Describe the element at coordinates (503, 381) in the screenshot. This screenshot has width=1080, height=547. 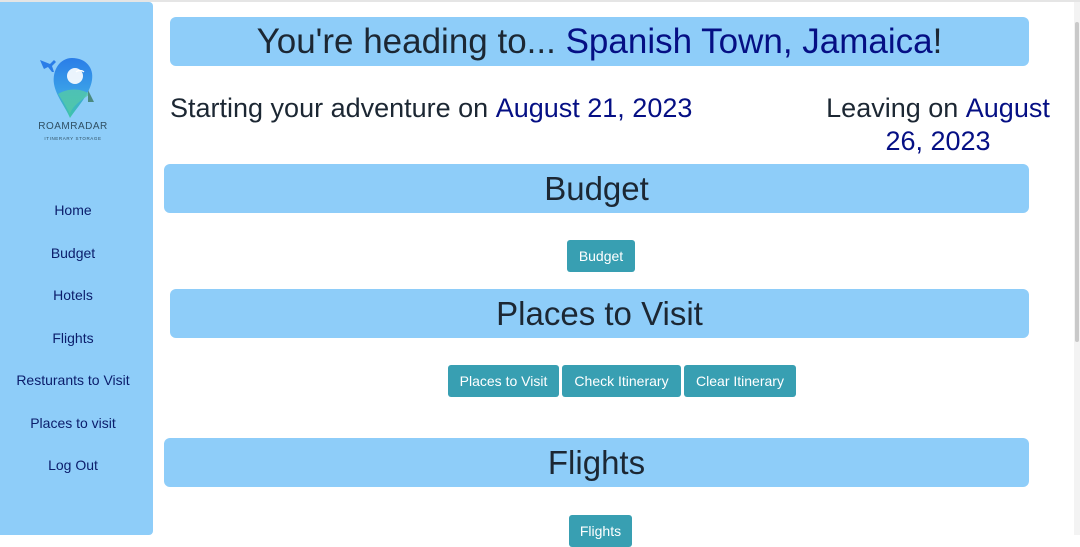
I see `places-to-visit-button: Places to Visit` at that location.